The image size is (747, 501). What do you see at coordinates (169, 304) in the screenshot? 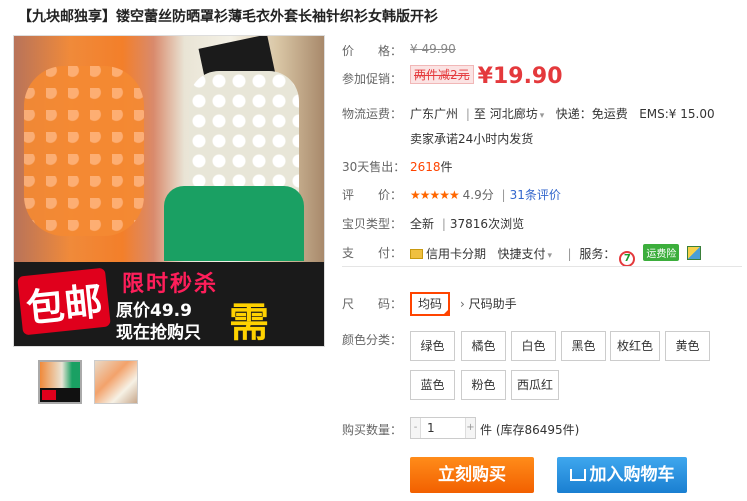
I see `promo-banner: 包邮 限时秒杀 原价49.9 现在抢购只 需19.9` at bounding box center [169, 304].